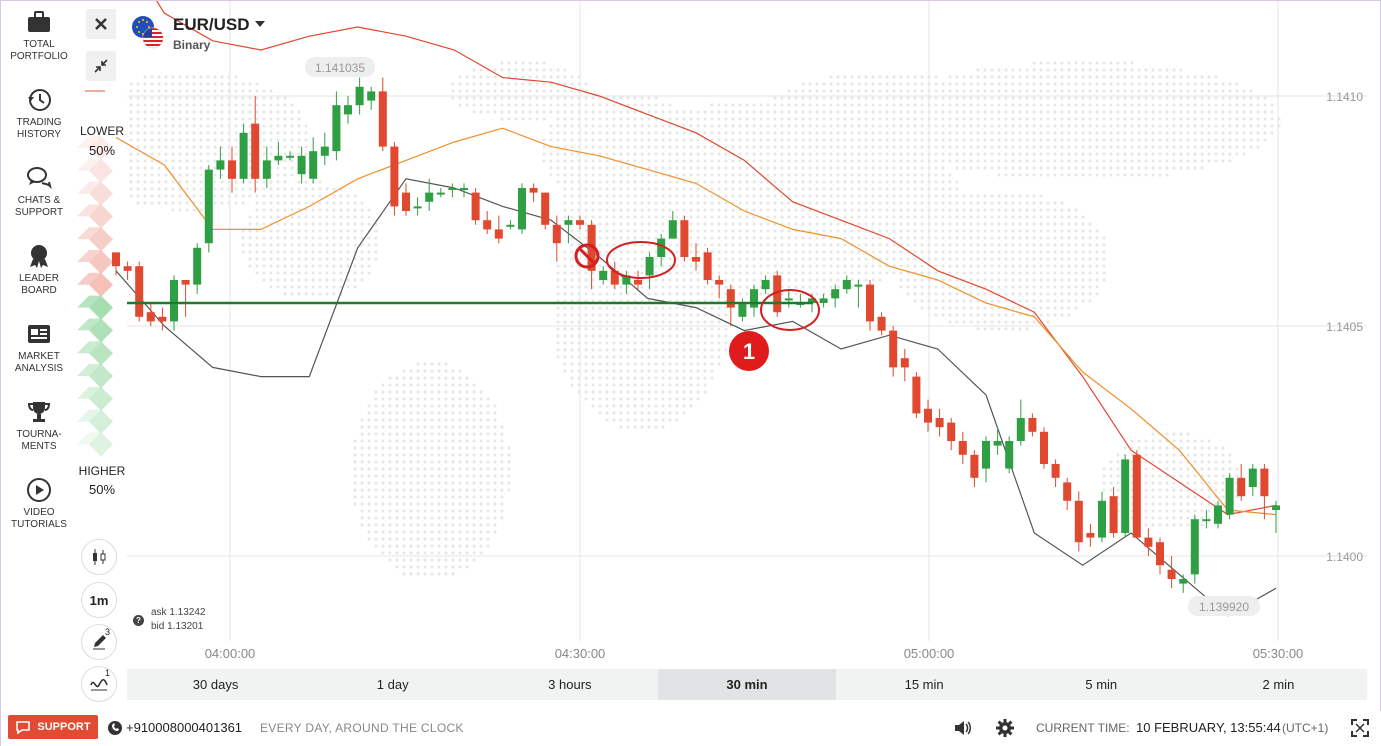 The image size is (1381, 746). Describe the element at coordinates (39, 114) in the screenshot. I see `sidebar-item-history: TRADING HISTORY` at that location.